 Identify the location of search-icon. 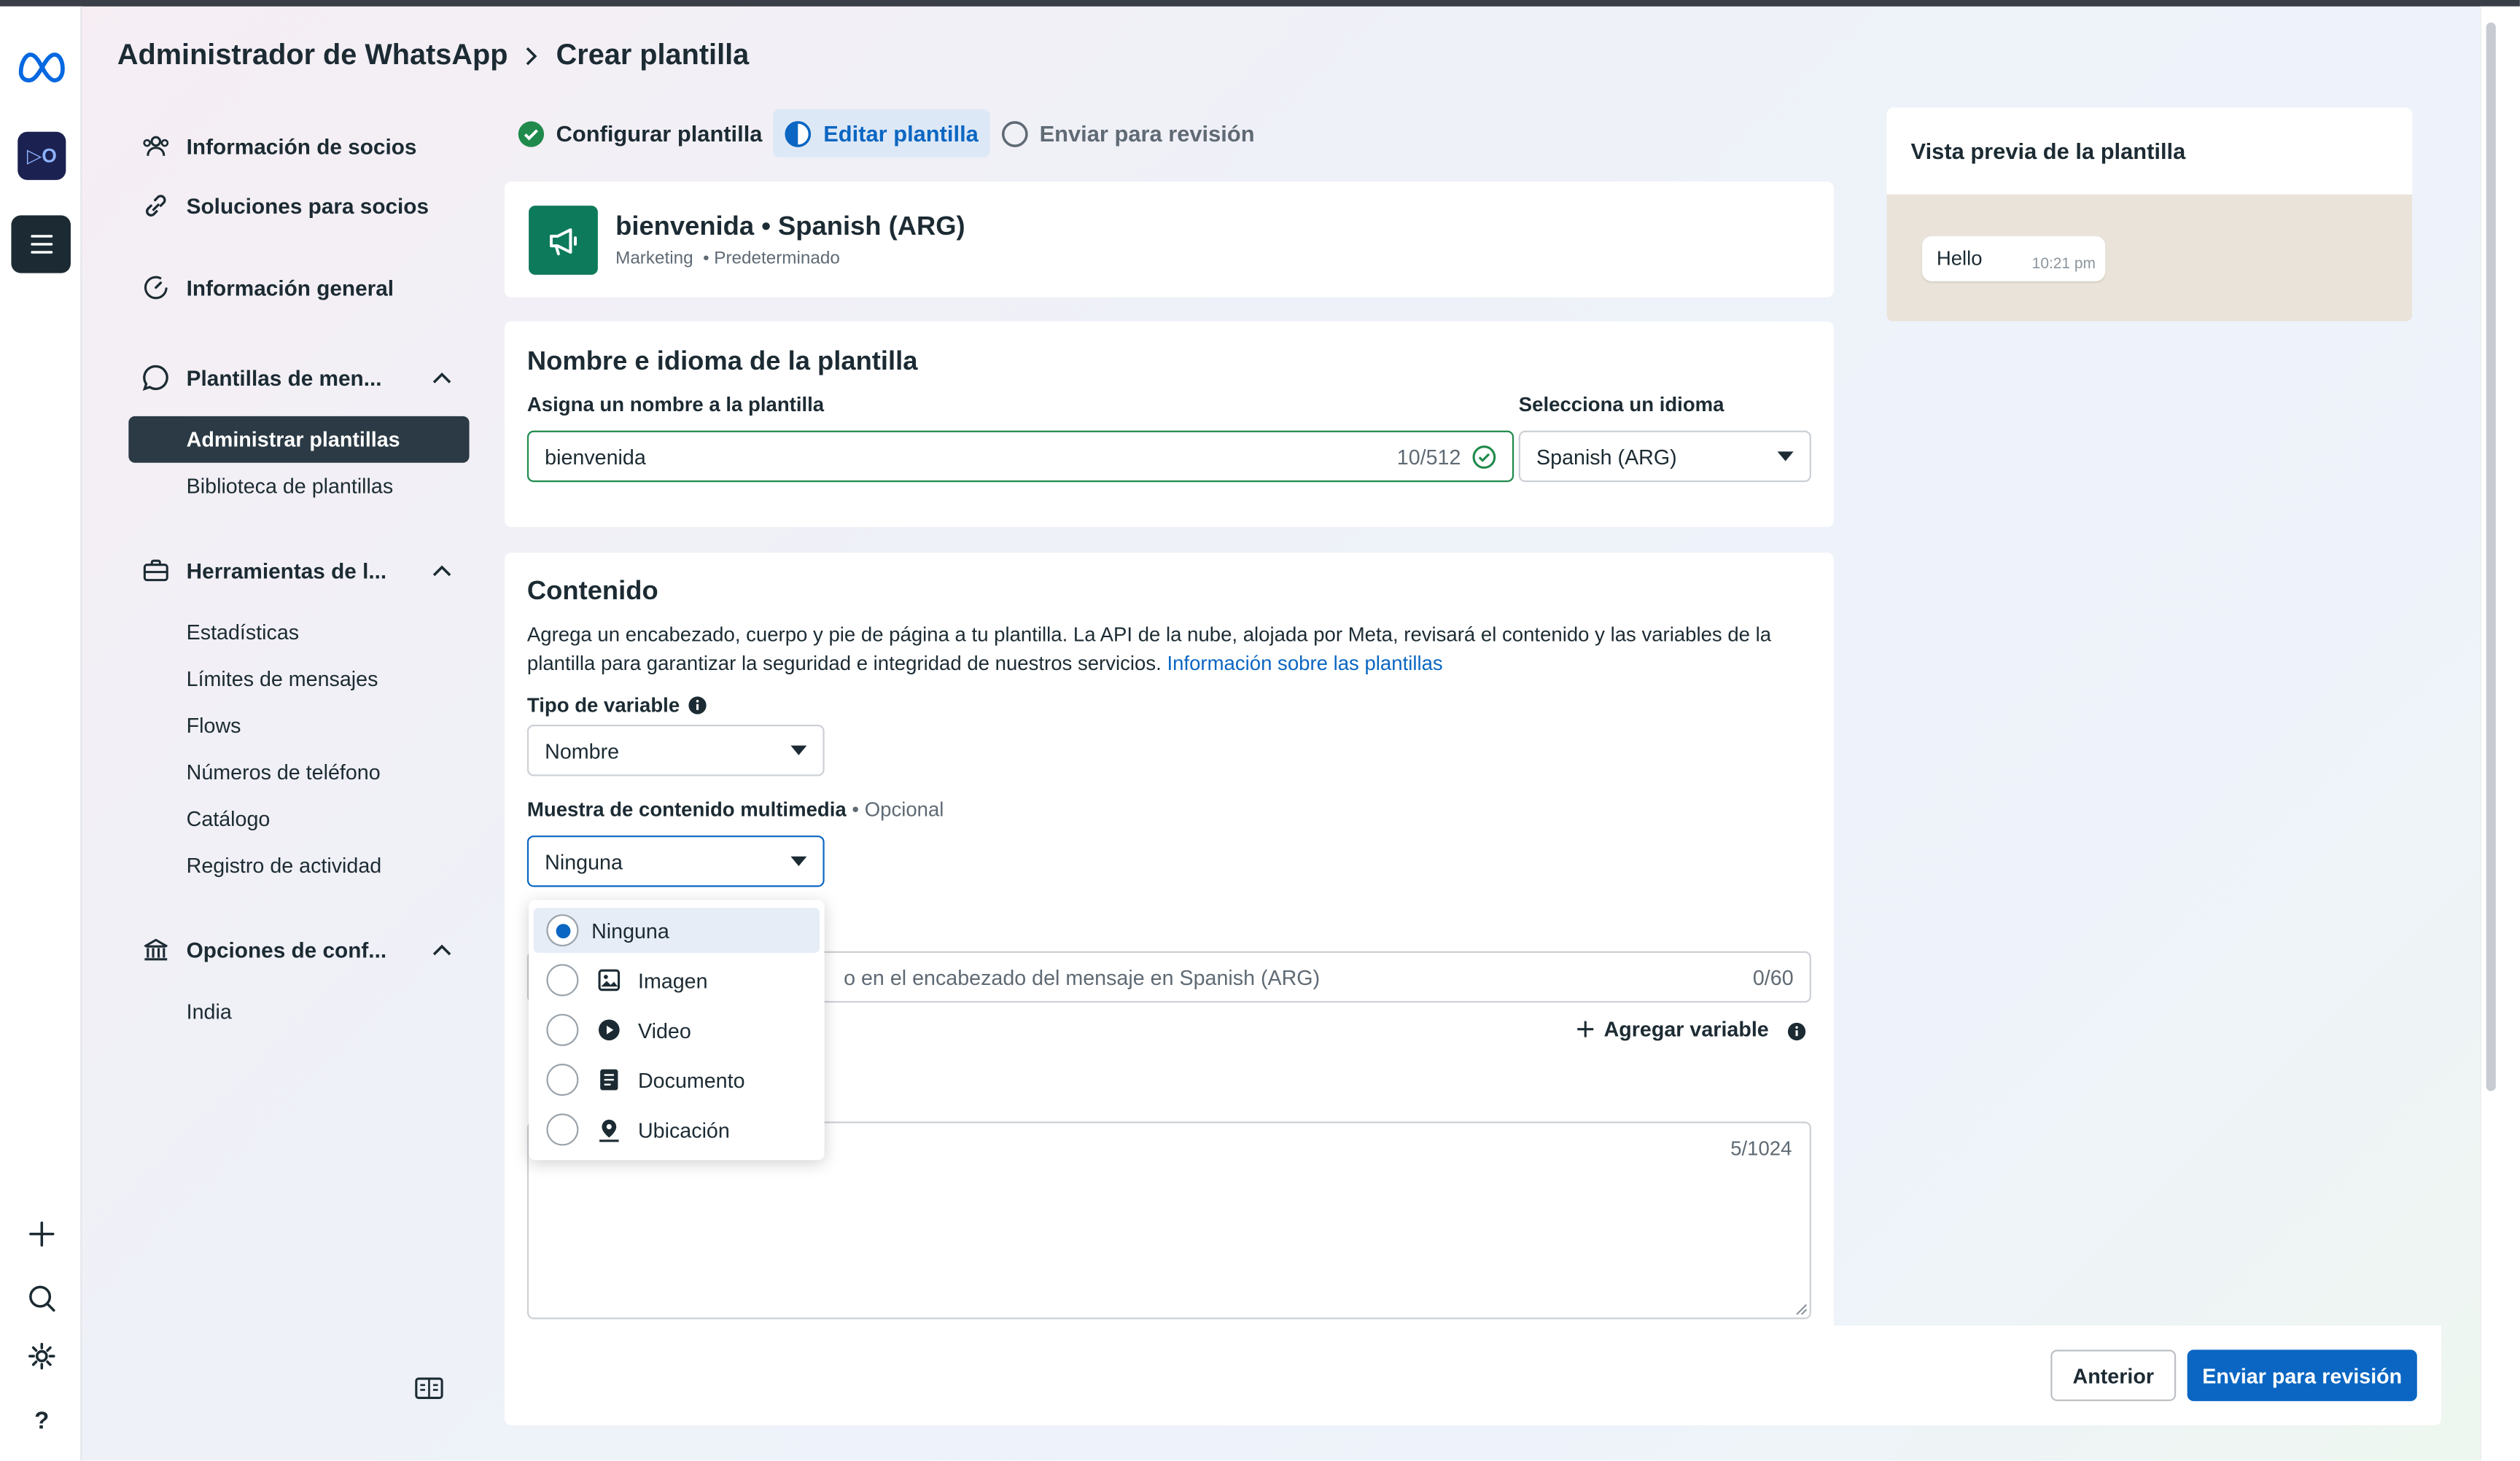
(42, 1298).